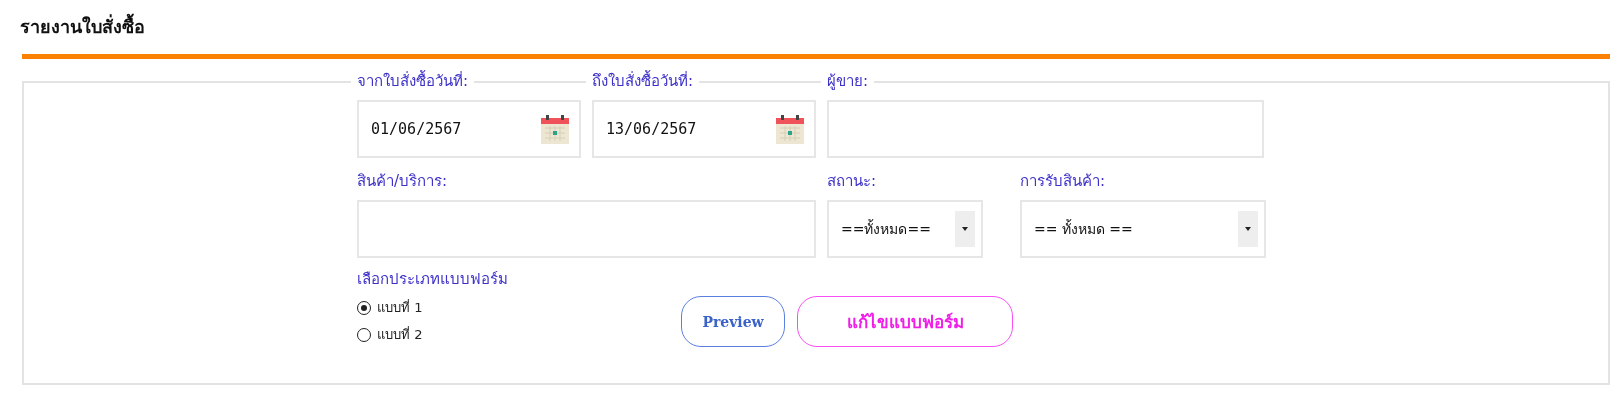  I want to click on radio-option: แบบที่ 2, so click(519, 334).